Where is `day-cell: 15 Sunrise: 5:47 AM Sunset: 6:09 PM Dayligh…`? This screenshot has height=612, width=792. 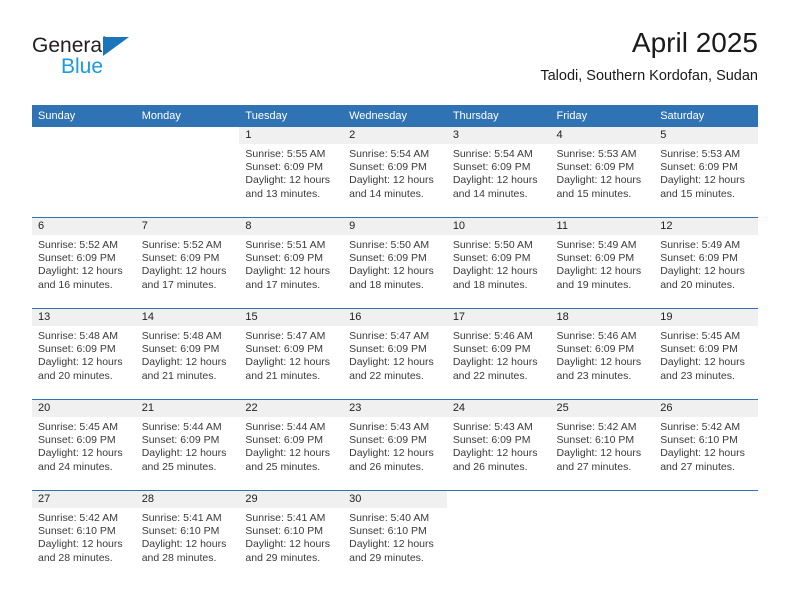
day-cell: 15 Sunrise: 5:47 AM Sunset: 6:09 PM Dayligh… is located at coordinates (291, 354).